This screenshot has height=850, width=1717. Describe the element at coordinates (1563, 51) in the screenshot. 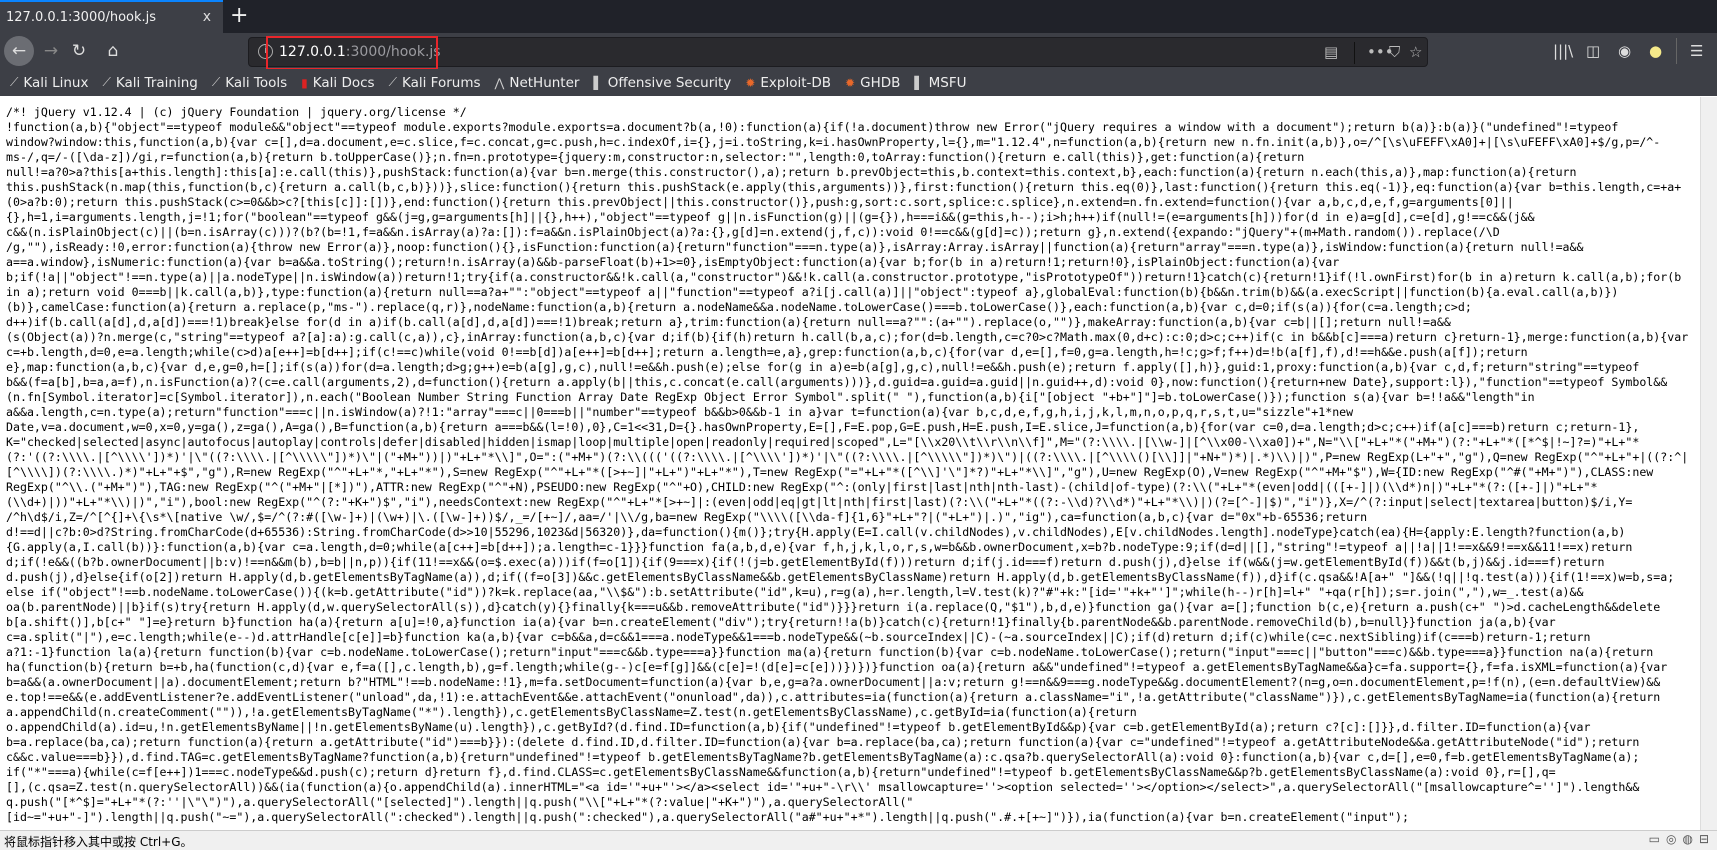

I see `library-icon: |||\` at that location.